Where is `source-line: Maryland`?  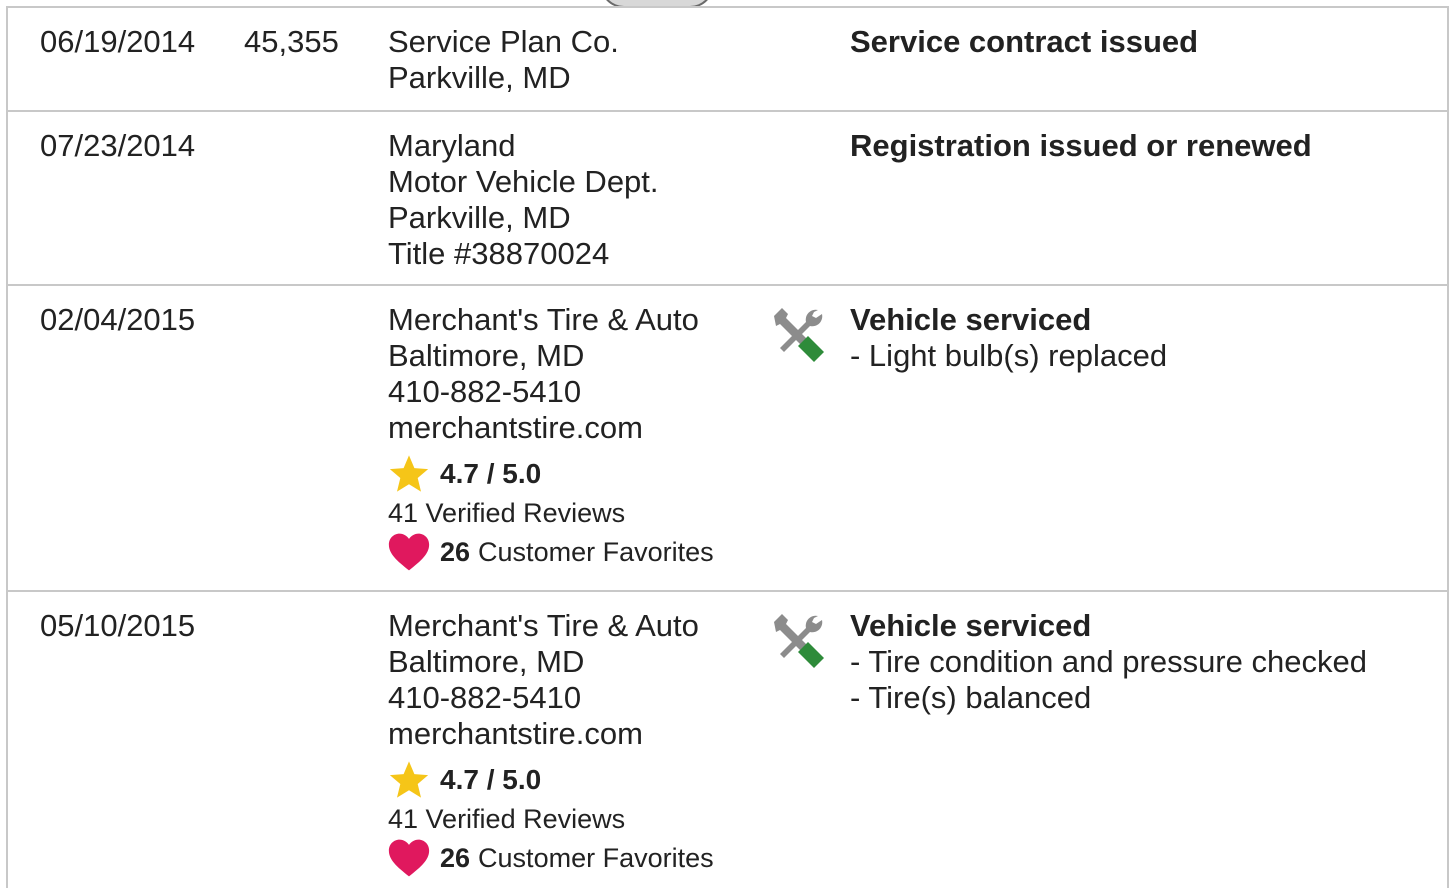
source-line: Maryland is located at coordinates (452, 145).